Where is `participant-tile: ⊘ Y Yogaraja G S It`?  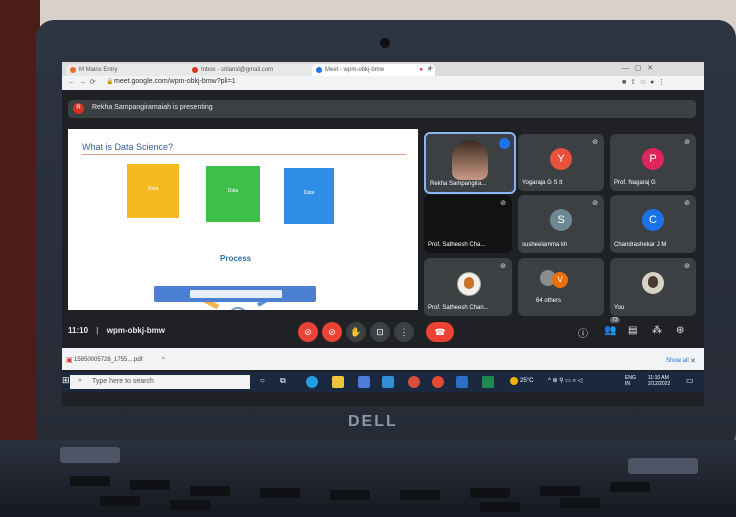 participant-tile: ⊘ Y Yogaraja G S It is located at coordinates (561, 162).